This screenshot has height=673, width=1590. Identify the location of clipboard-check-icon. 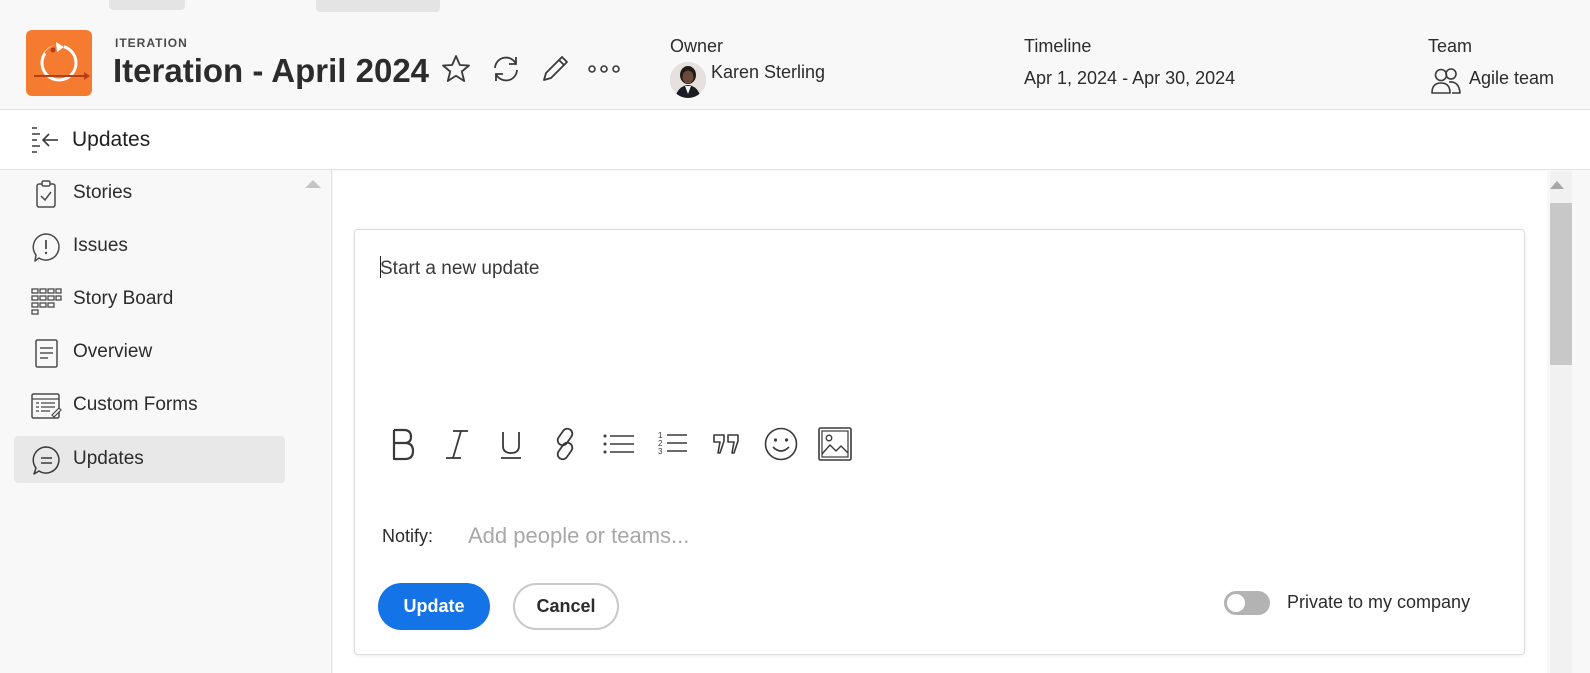
(46, 194).